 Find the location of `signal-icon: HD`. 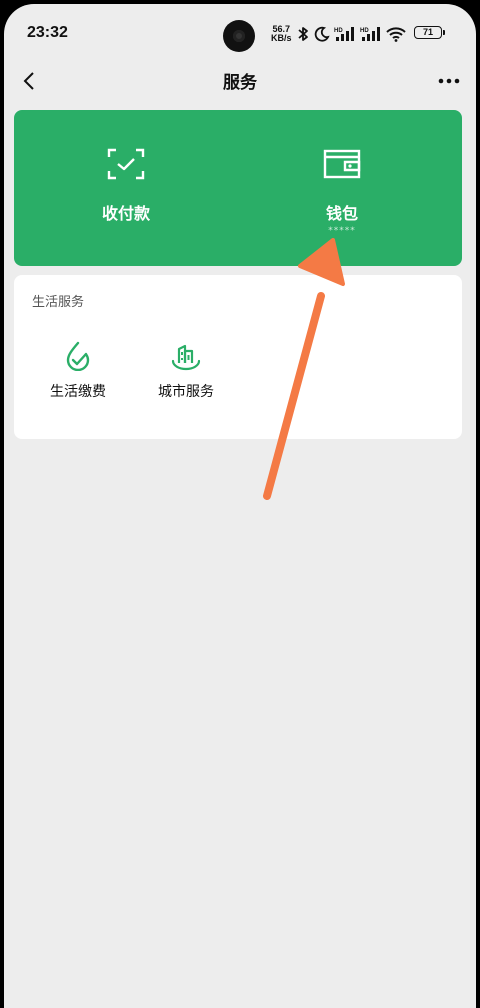

signal-icon: HD is located at coordinates (344, 34).